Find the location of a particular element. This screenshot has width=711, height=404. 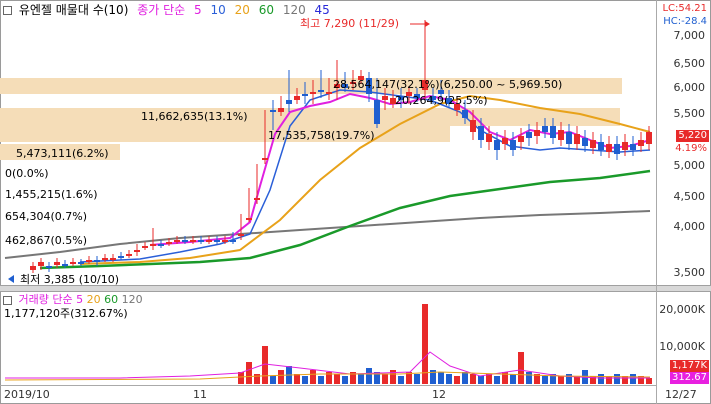

volume-ma-60: 60 is located at coordinates (111, 299).